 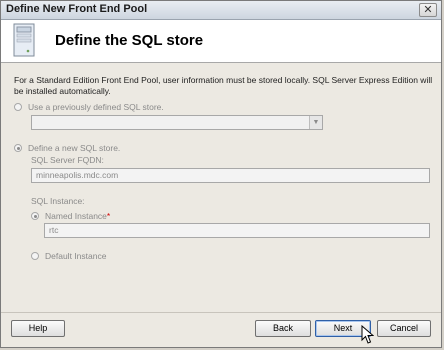 I want to click on use-existing-label: Use a previously defined SQL store., so click(x=96, y=107).